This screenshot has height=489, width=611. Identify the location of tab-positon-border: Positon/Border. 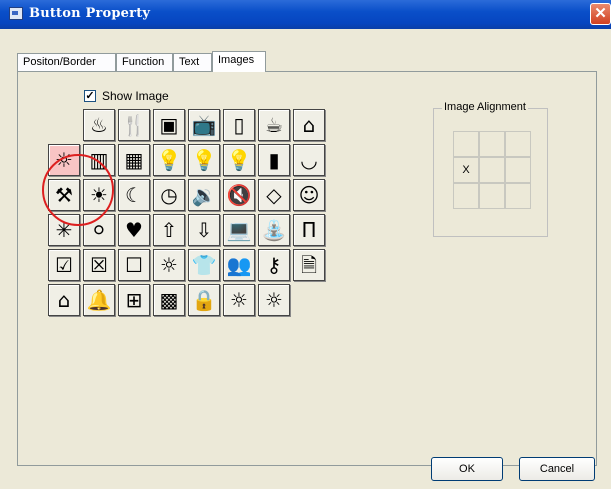
(66, 62).